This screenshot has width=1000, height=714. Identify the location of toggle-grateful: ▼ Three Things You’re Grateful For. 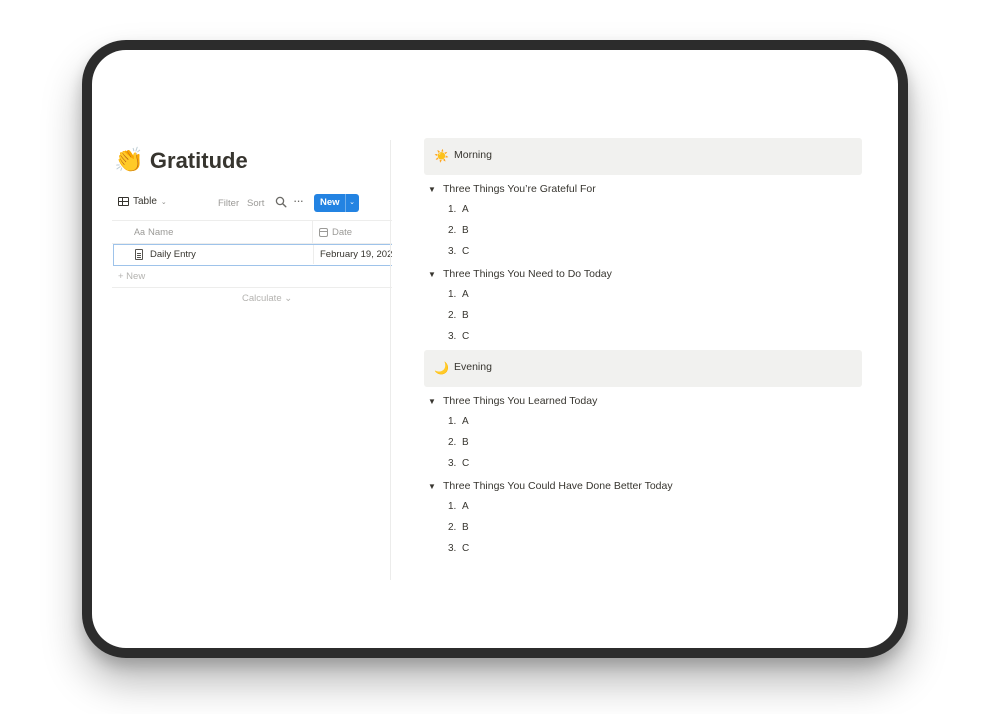
(512, 189).